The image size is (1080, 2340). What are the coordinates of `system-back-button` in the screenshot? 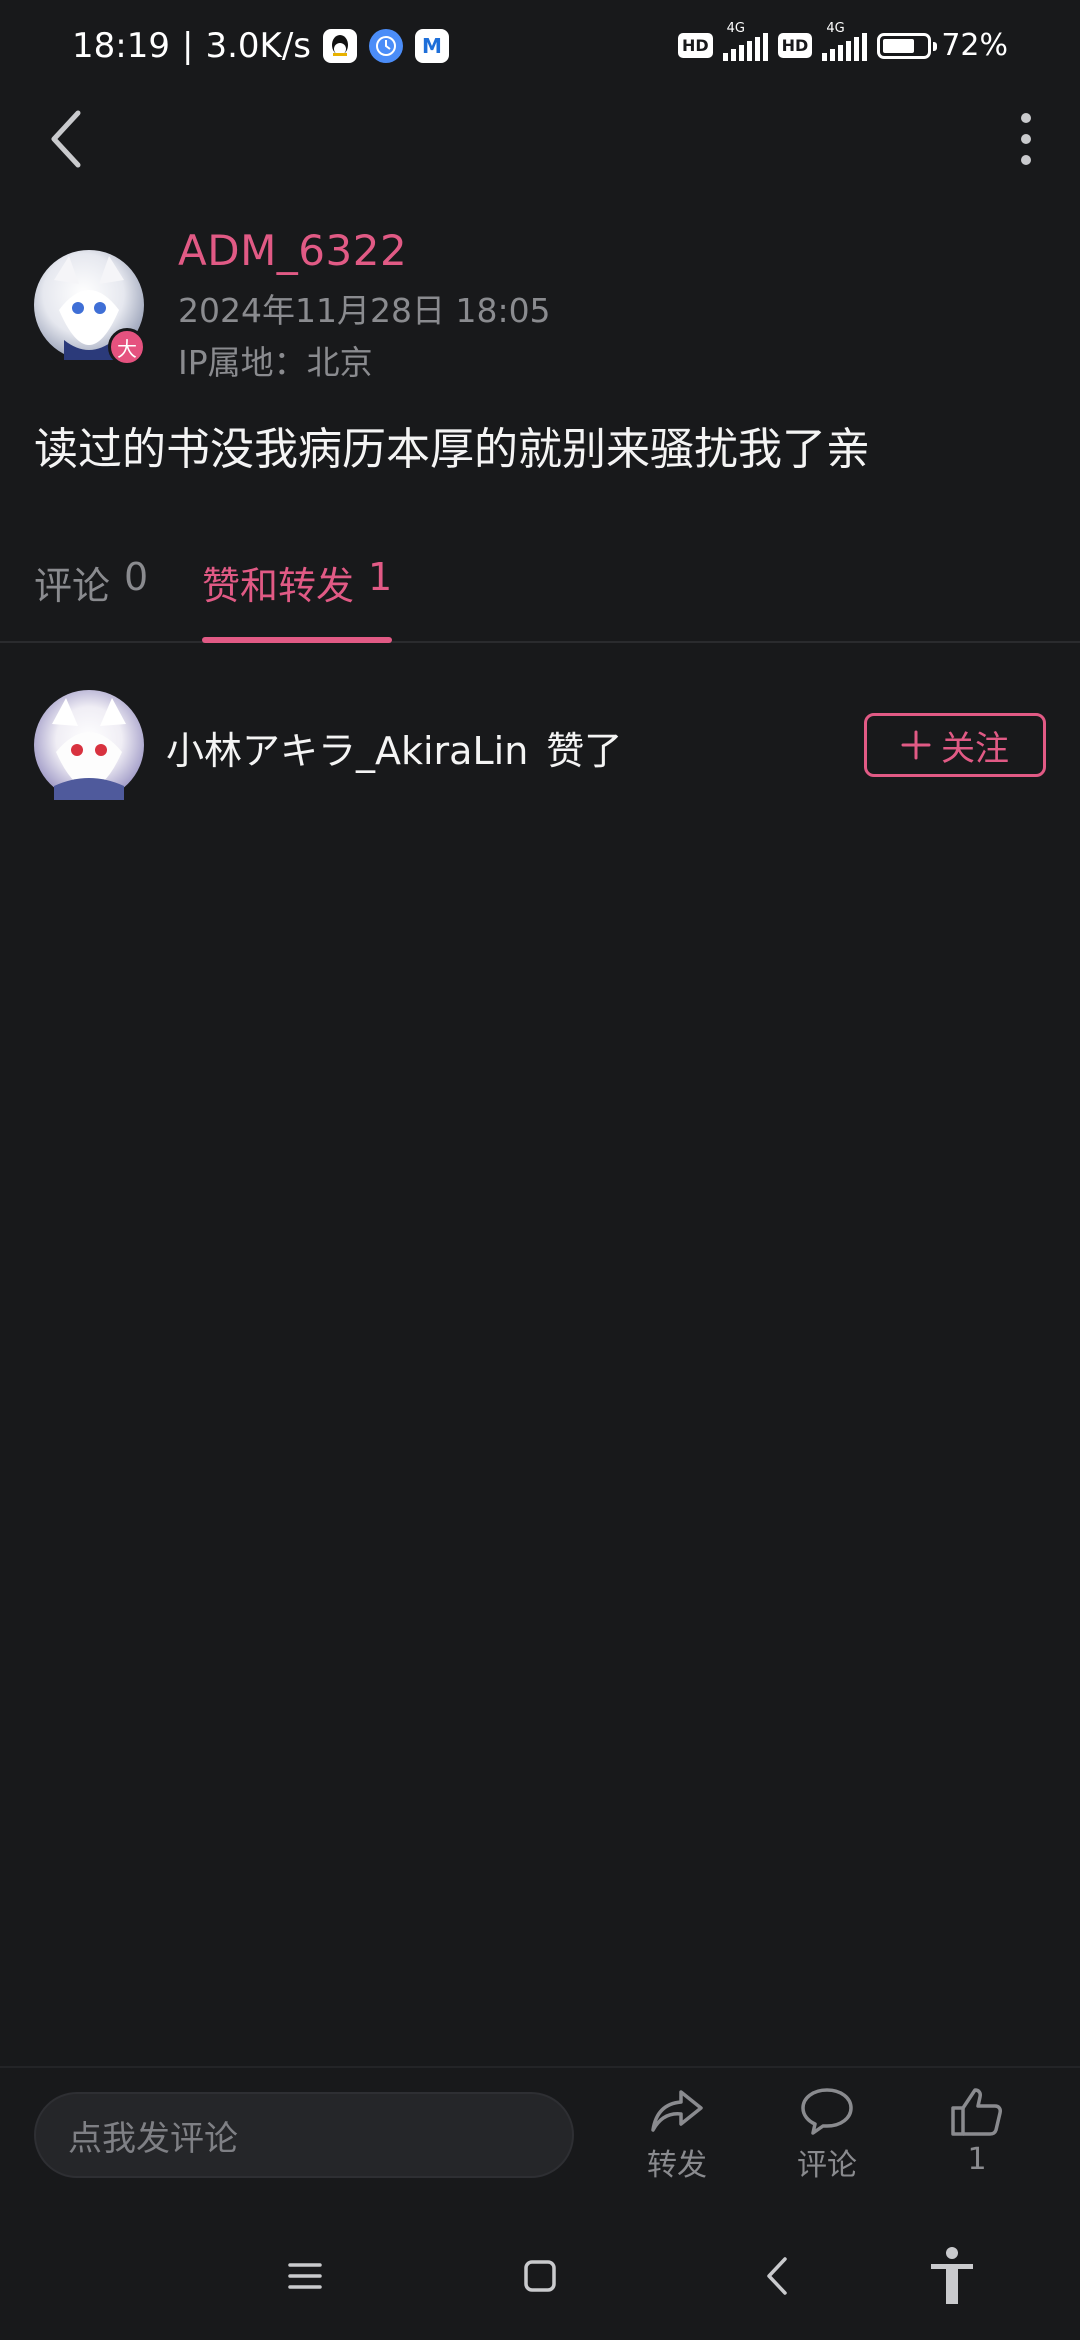 It's located at (777, 2276).